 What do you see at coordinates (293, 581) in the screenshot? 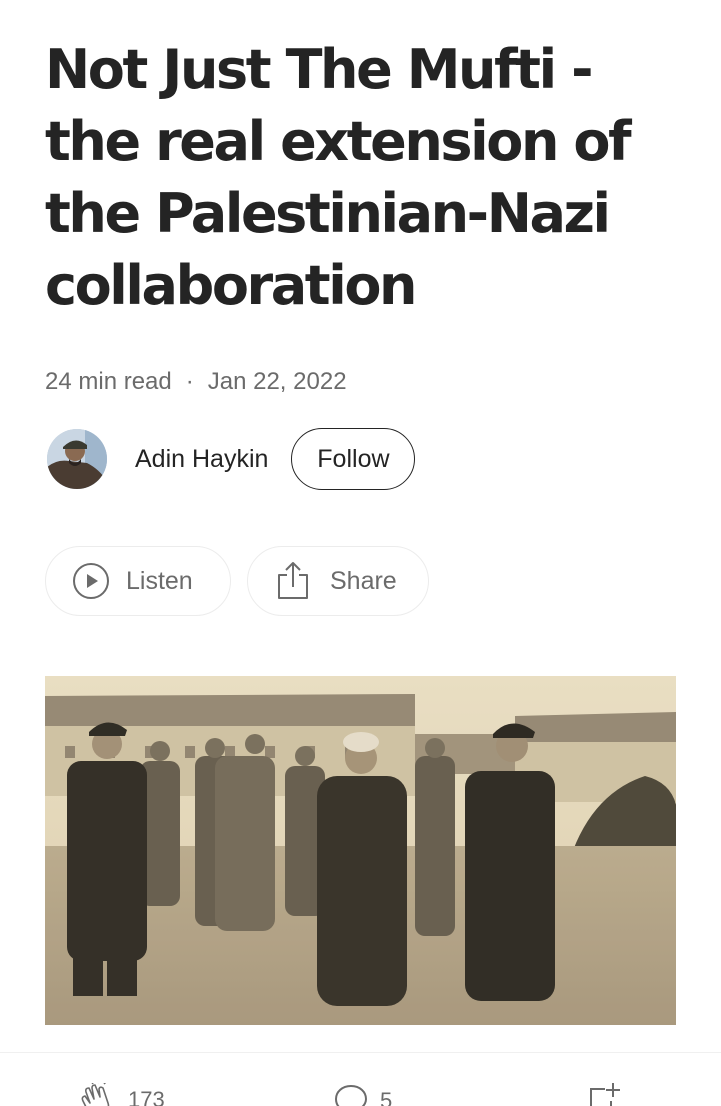
I see `share-icon` at bounding box center [293, 581].